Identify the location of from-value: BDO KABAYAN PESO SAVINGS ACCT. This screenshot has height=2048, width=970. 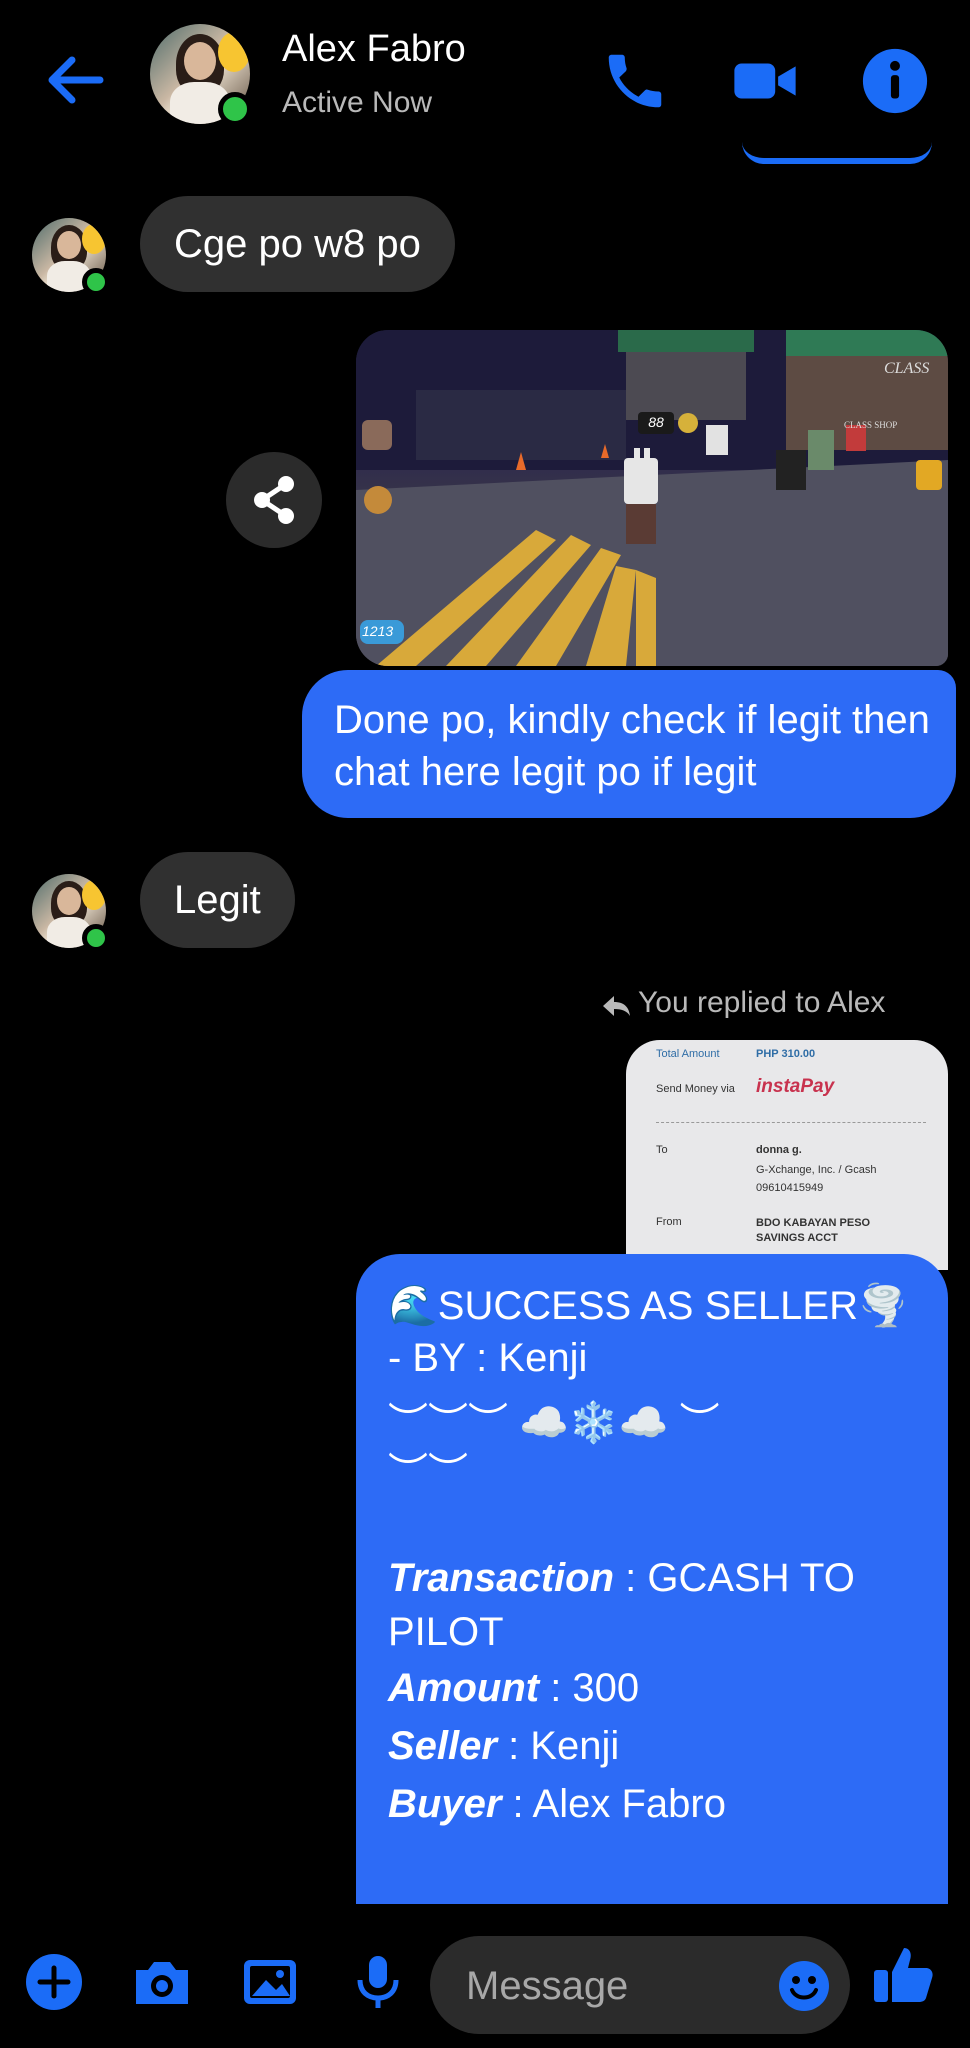
(813, 1230).